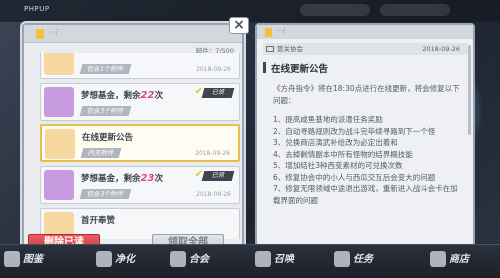 The width and height of the screenshot is (500, 278). What do you see at coordinates (354, 131) in the screenshot?
I see `detail-line: 2、自动寻路规则改为战斗完毕续寻路到下一个怪` at bounding box center [354, 131].